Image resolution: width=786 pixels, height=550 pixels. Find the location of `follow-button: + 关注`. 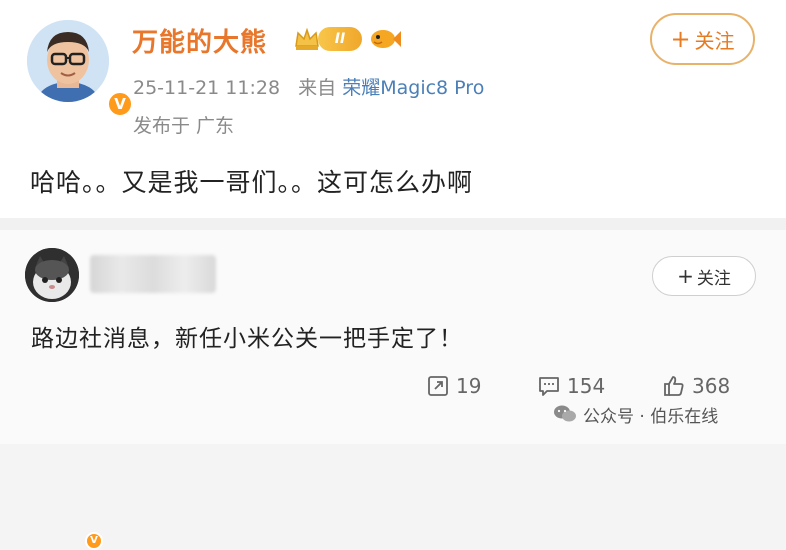

follow-button: + 关注 is located at coordinates (702, 39).